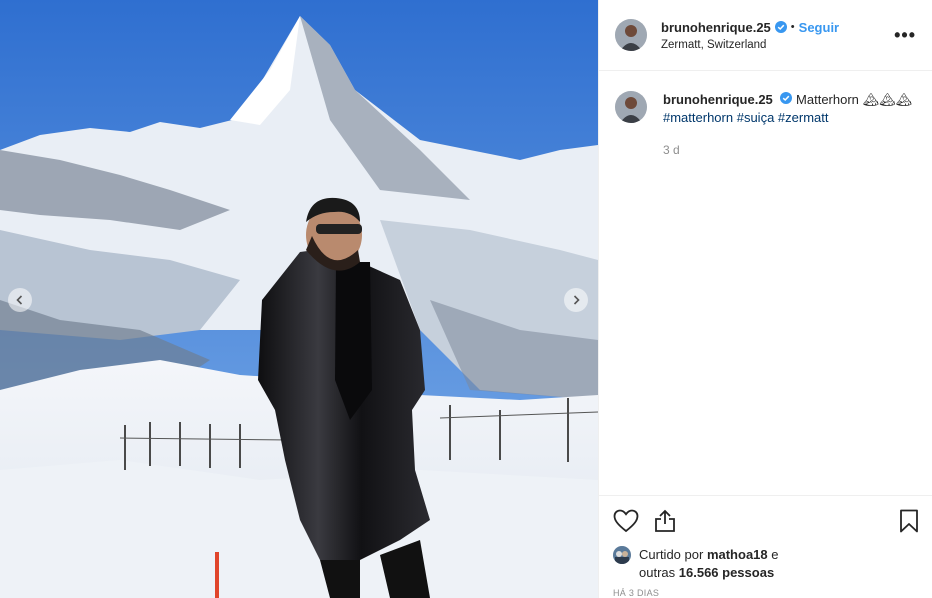 The height and width of the screenshot is (598, 932). I want to click on share-icon, so click(665, 520).